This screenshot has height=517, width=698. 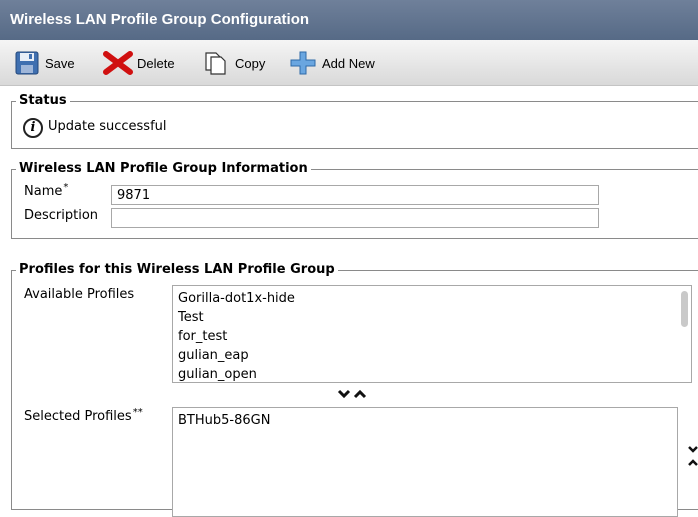 What do you see at coordinates (432, 374) in the screenshot?
I see `list-item: gulian_open` at bounding box center [432, 374].